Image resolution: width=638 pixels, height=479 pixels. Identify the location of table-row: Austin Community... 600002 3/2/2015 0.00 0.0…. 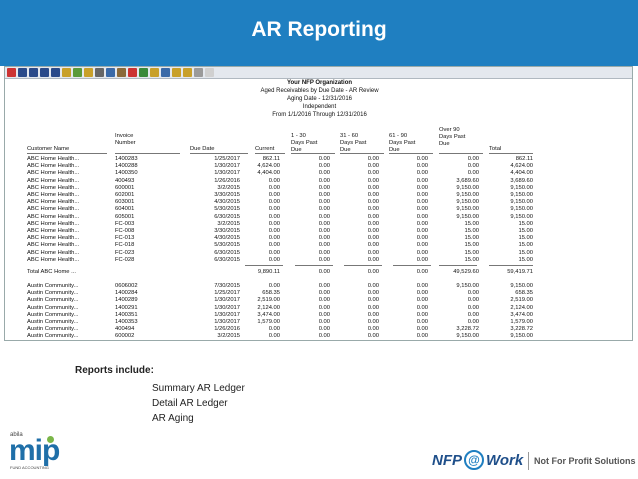
(318, 336).